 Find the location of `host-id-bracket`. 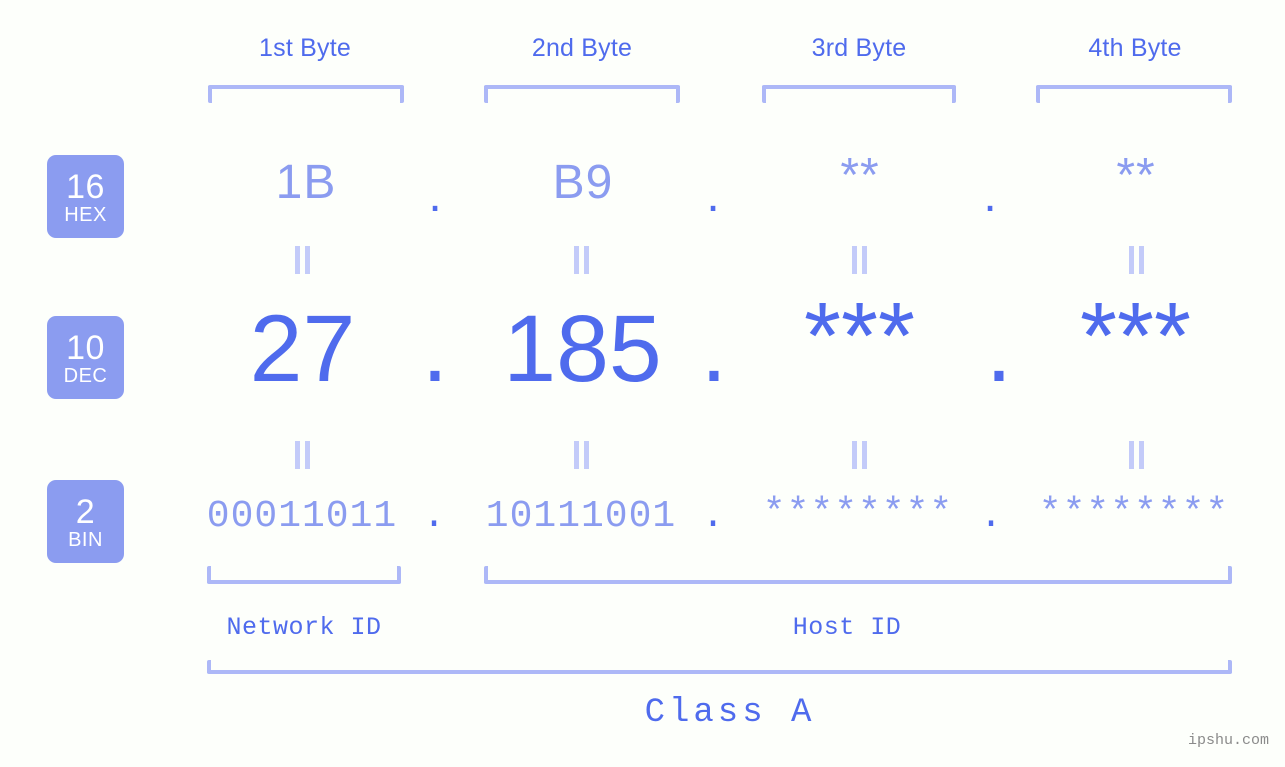

host-id-bracket is located at coordinates (858, 575).